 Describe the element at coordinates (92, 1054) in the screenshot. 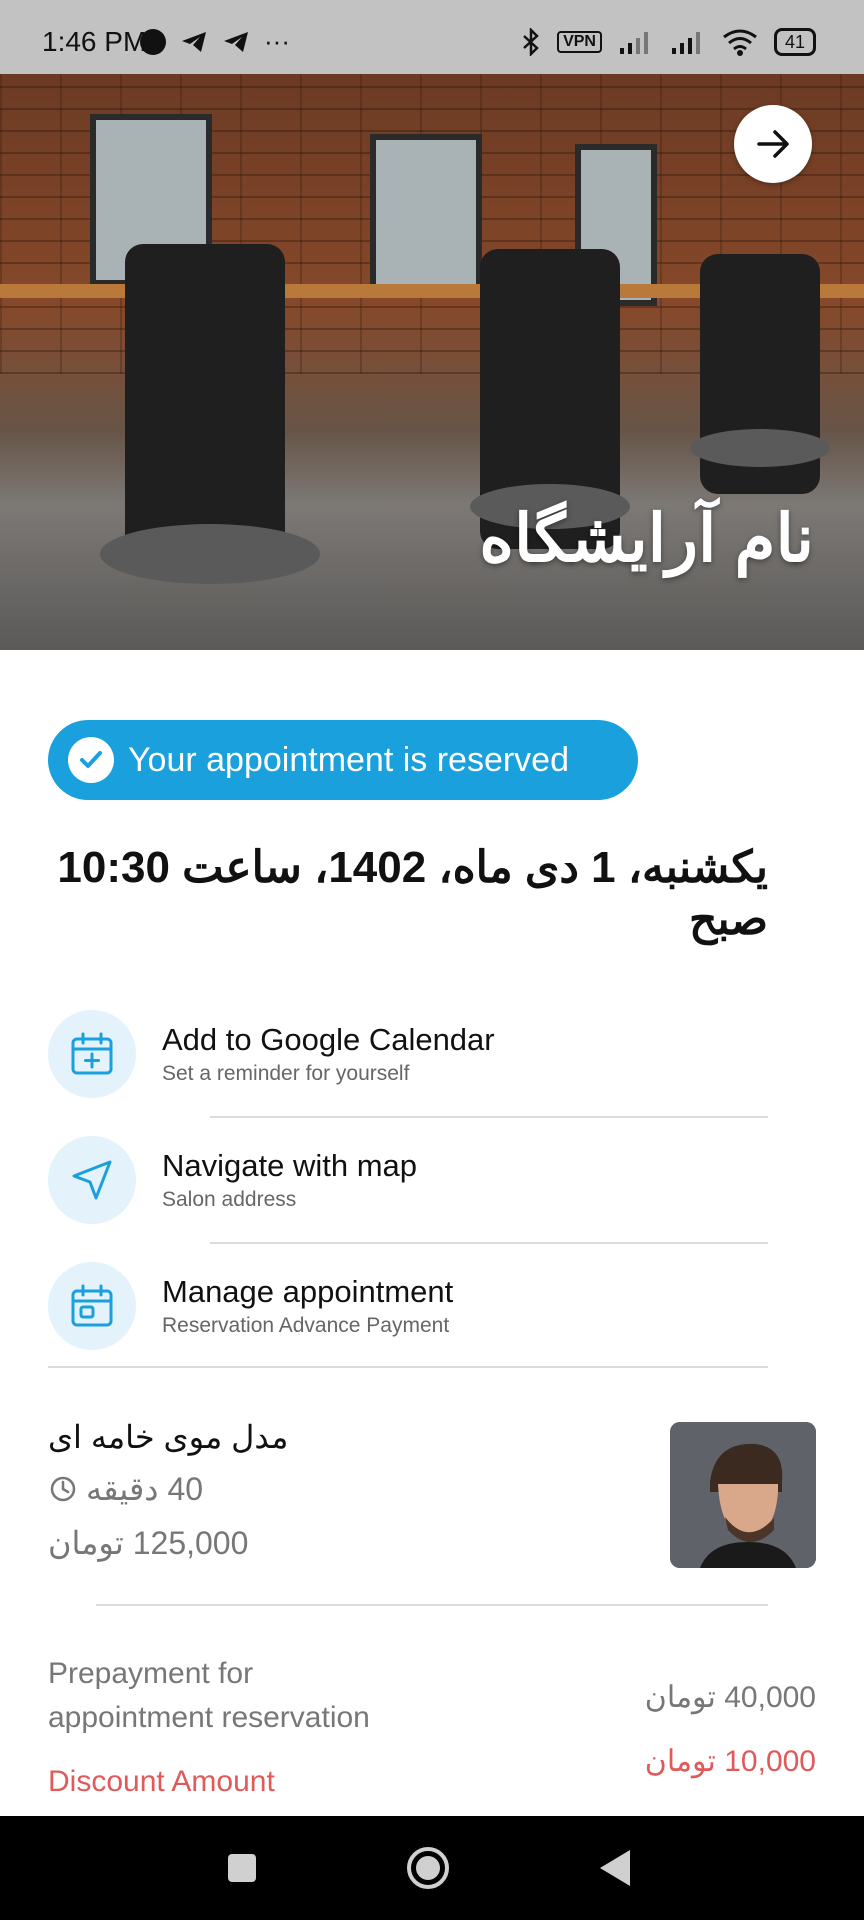

I see `calendar-plus-icon` at that location.